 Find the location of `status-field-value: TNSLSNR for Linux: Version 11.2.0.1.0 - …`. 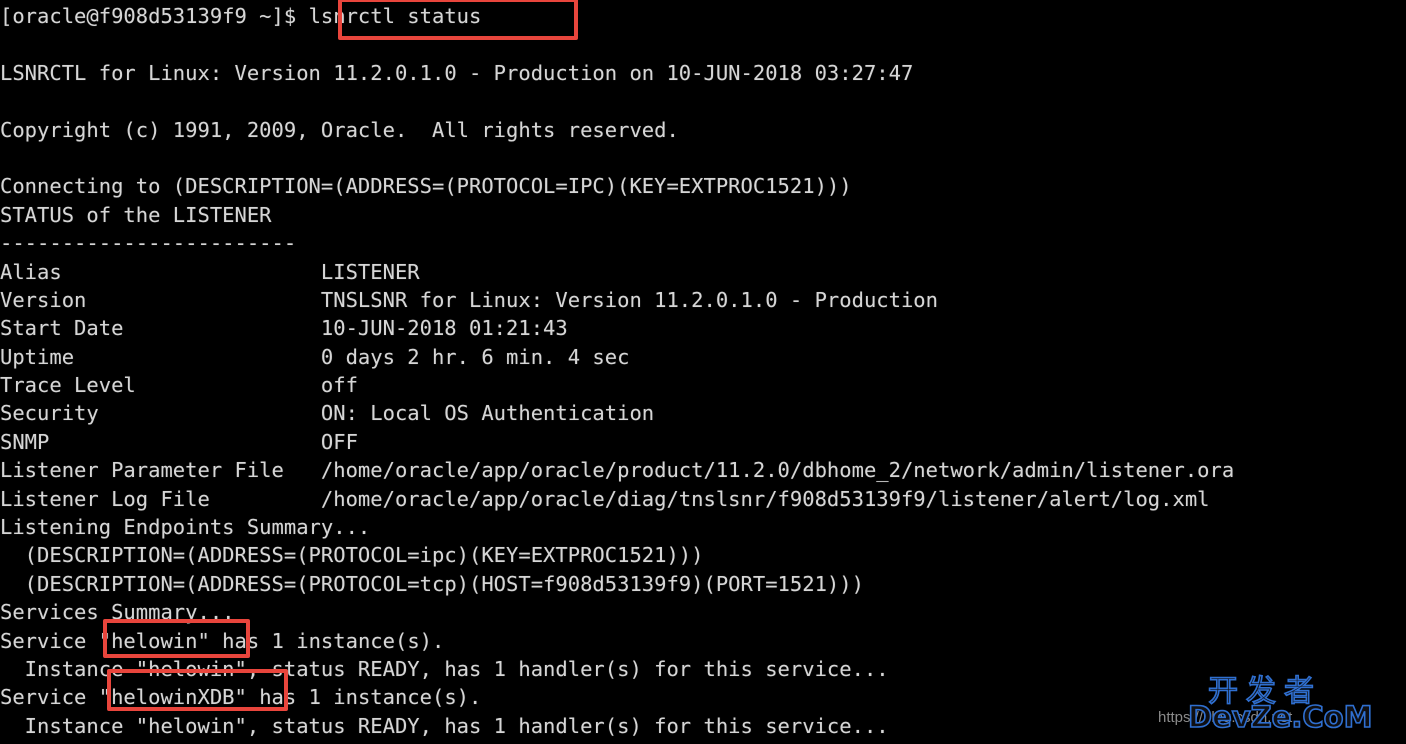

status-field-value: TNSLSNR for Linux: Version 11.2.0.1.0 - … is located at coordinates (629, 299).